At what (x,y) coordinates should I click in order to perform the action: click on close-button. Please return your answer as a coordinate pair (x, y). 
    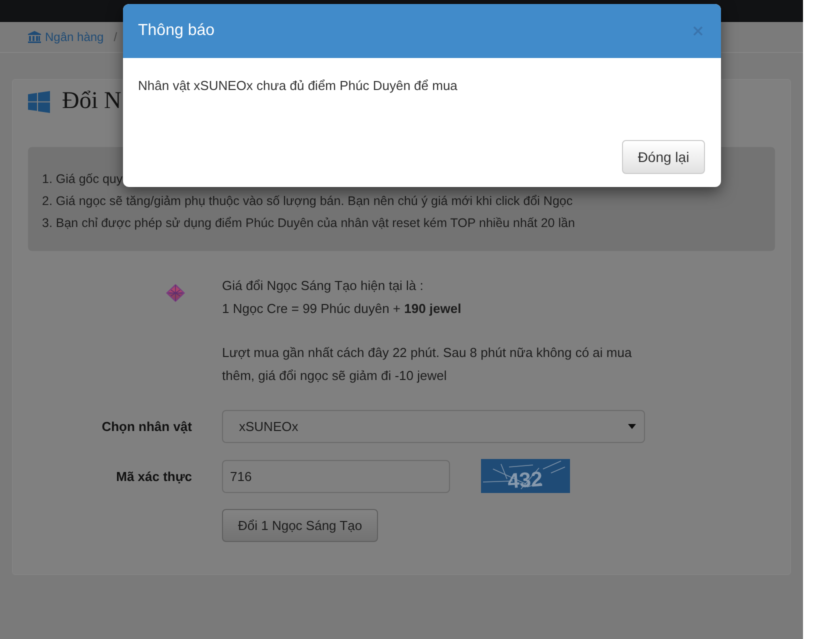
    Looking at the image, I should click on (698, 31).